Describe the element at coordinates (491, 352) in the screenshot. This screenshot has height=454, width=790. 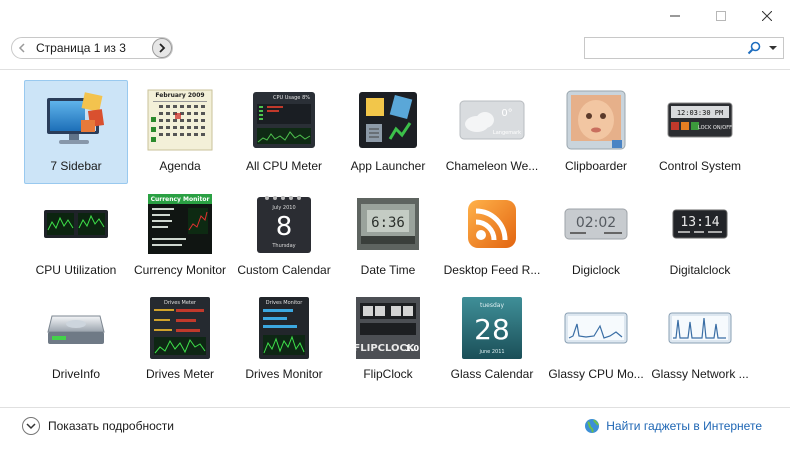
I see `glass-month-text: june 2011` at that location.